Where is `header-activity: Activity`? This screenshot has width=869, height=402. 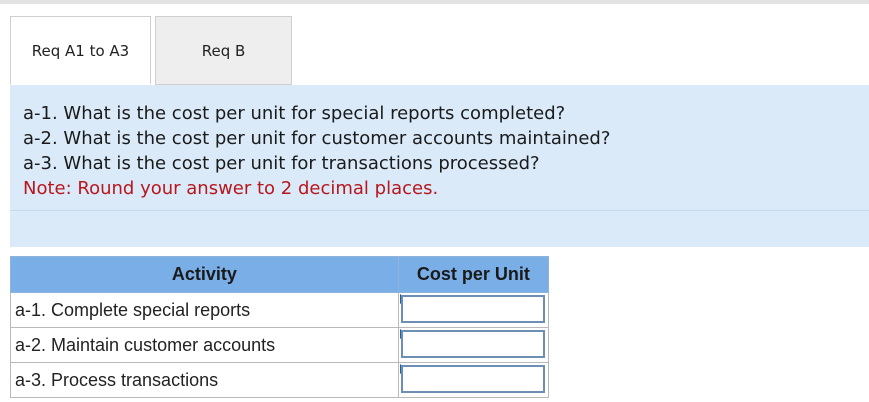
header-activity: Activity is located at coordinates (204, 274).